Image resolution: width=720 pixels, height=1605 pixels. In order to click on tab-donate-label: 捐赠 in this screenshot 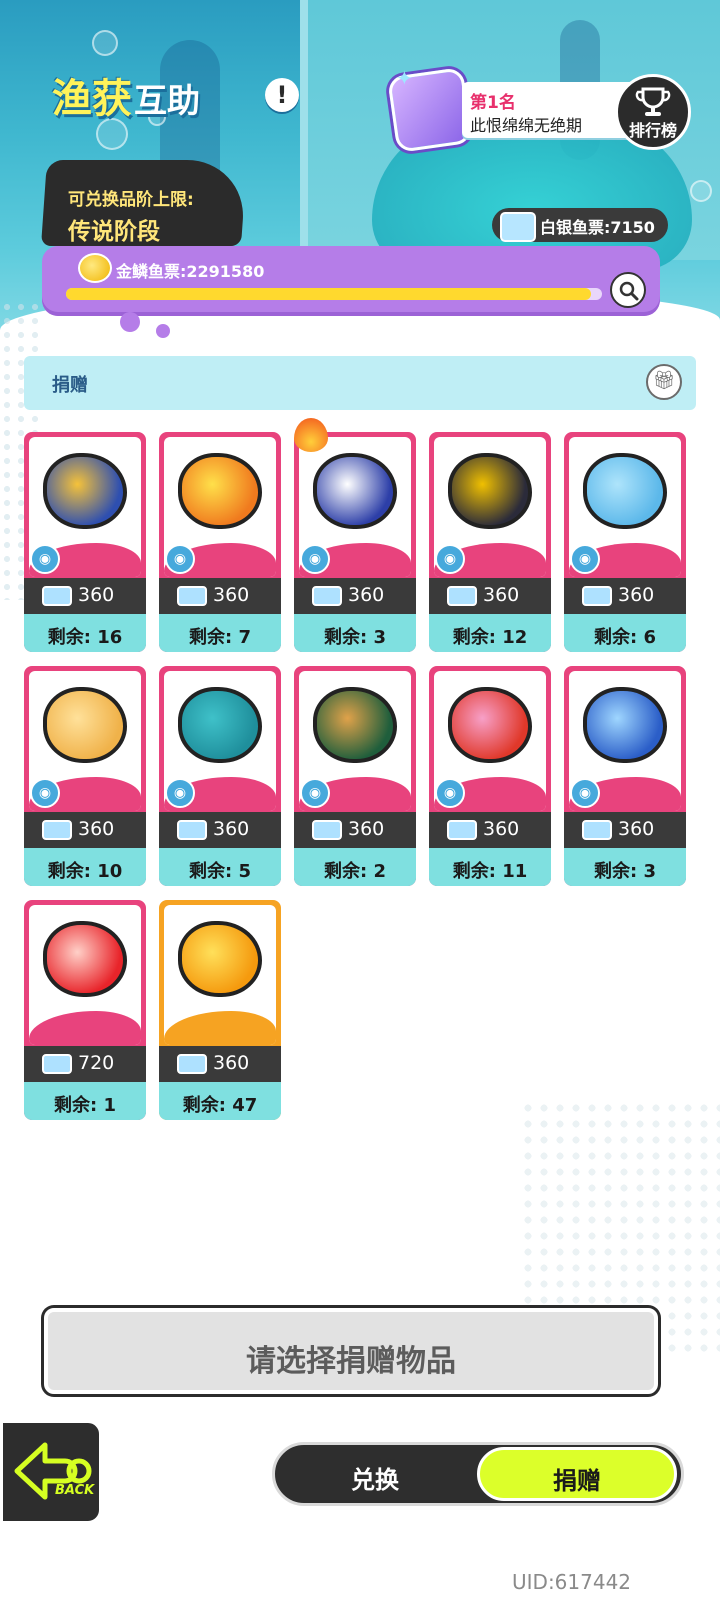, I will do `click(577, 1481)`.